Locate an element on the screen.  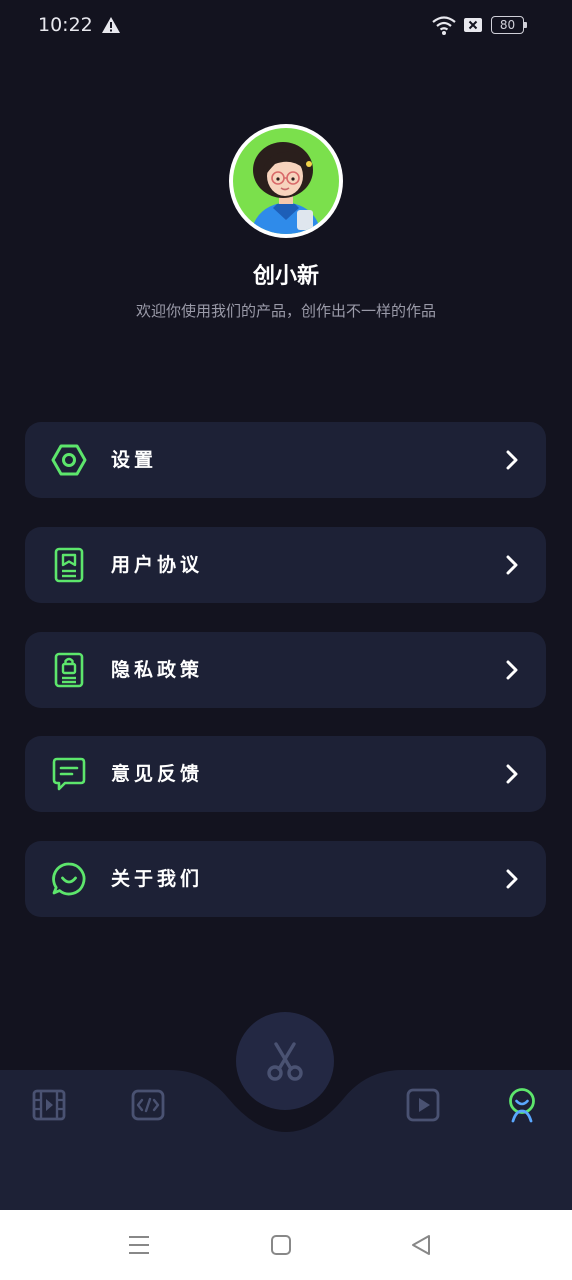
menu-label: 隐私政策 is located at coordinates (157, 670).